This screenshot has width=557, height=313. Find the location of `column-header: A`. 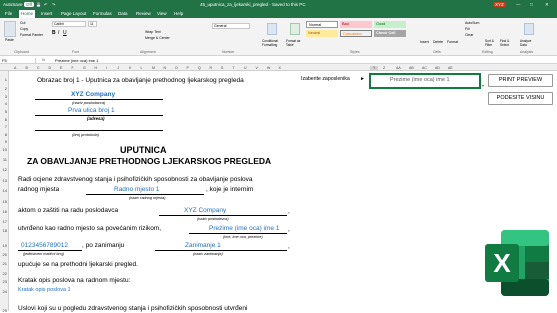

column-header: A is located at coordinates (15, 68).